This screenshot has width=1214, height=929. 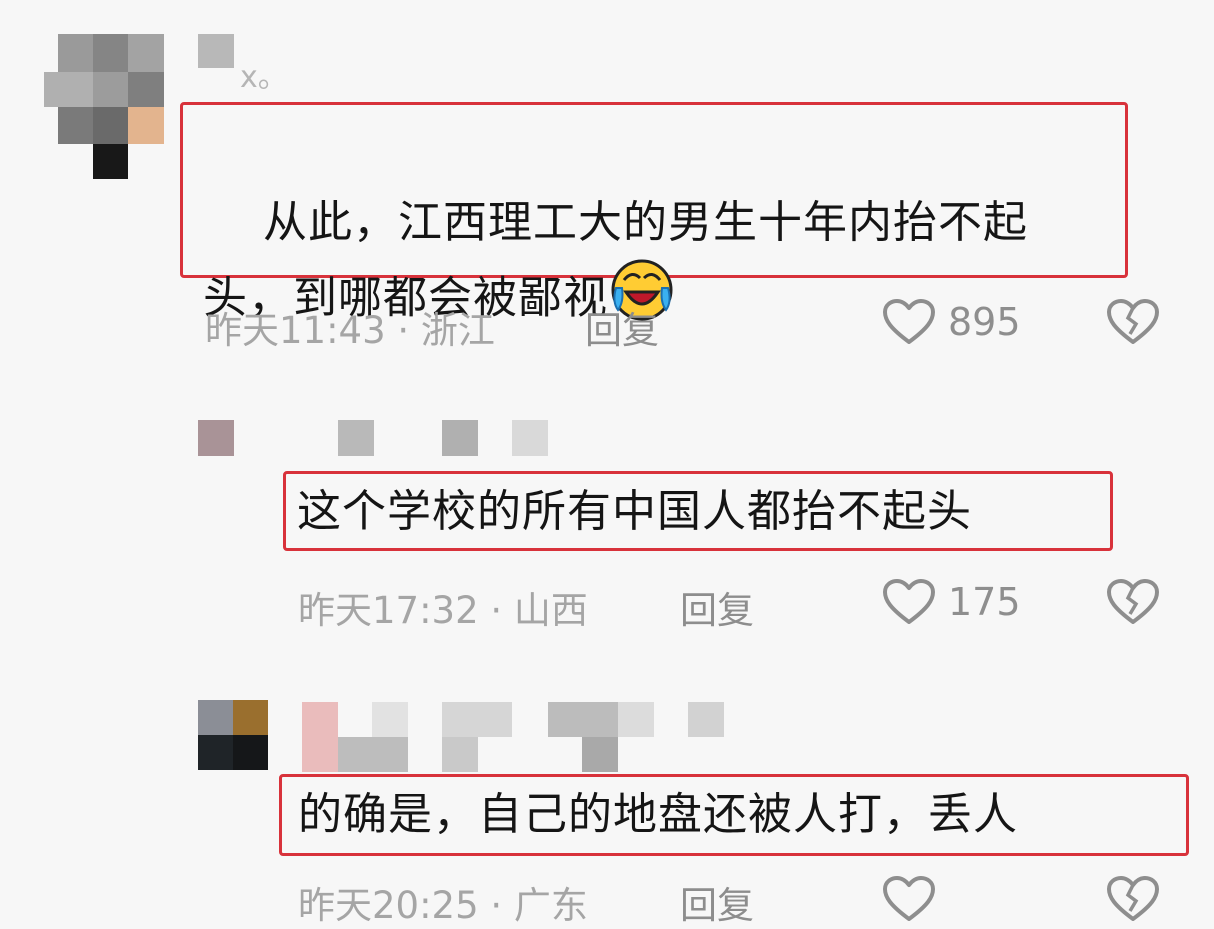 I want to click on username-tail: x。, so click(x=264, y=77).